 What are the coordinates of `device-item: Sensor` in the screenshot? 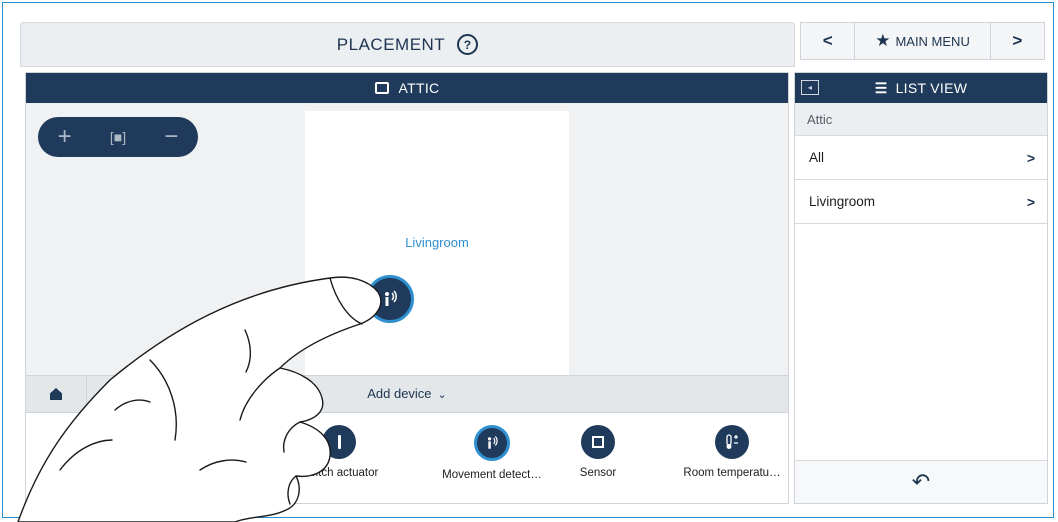 It's located at (598, 452).